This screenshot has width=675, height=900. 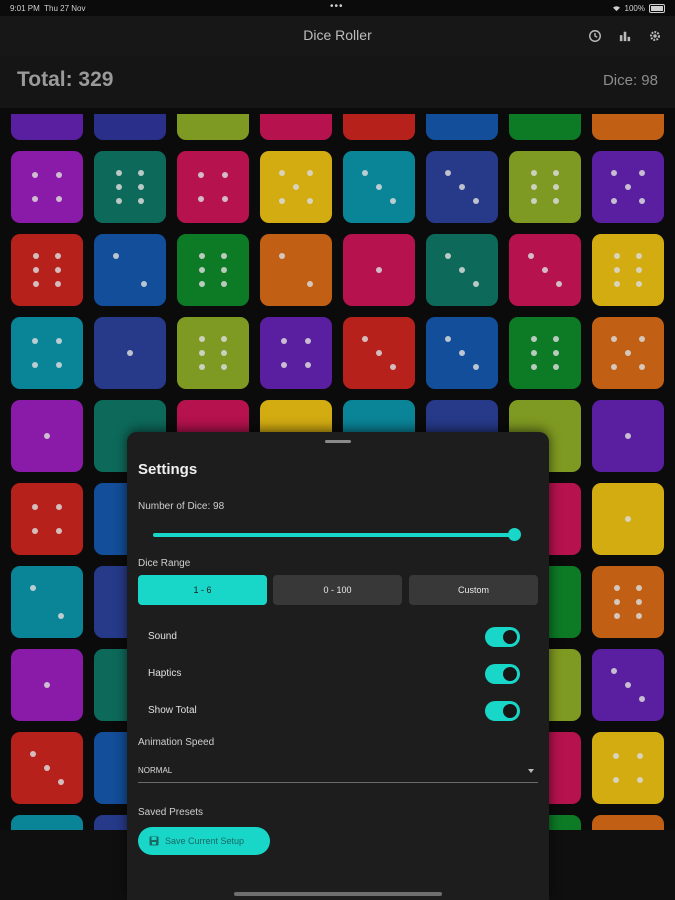 What do you see at coordinates (502, 711) in the screenshot?
I see `show-total-toggle` at bounding box center [502, 711].